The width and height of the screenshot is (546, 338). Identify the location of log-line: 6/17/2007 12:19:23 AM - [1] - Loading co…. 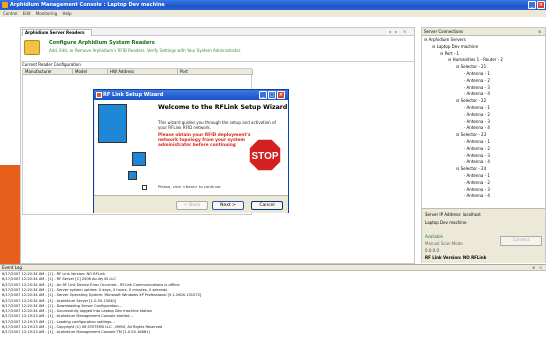
(58, 321).